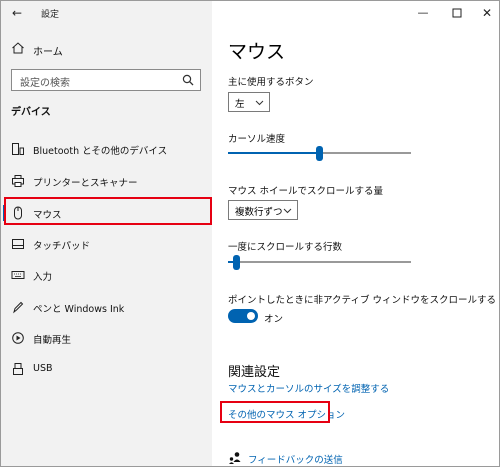 This screenshot has height=467, width=500. I want to click on sidebar-item-label: 自動再生, so click(52, 340).